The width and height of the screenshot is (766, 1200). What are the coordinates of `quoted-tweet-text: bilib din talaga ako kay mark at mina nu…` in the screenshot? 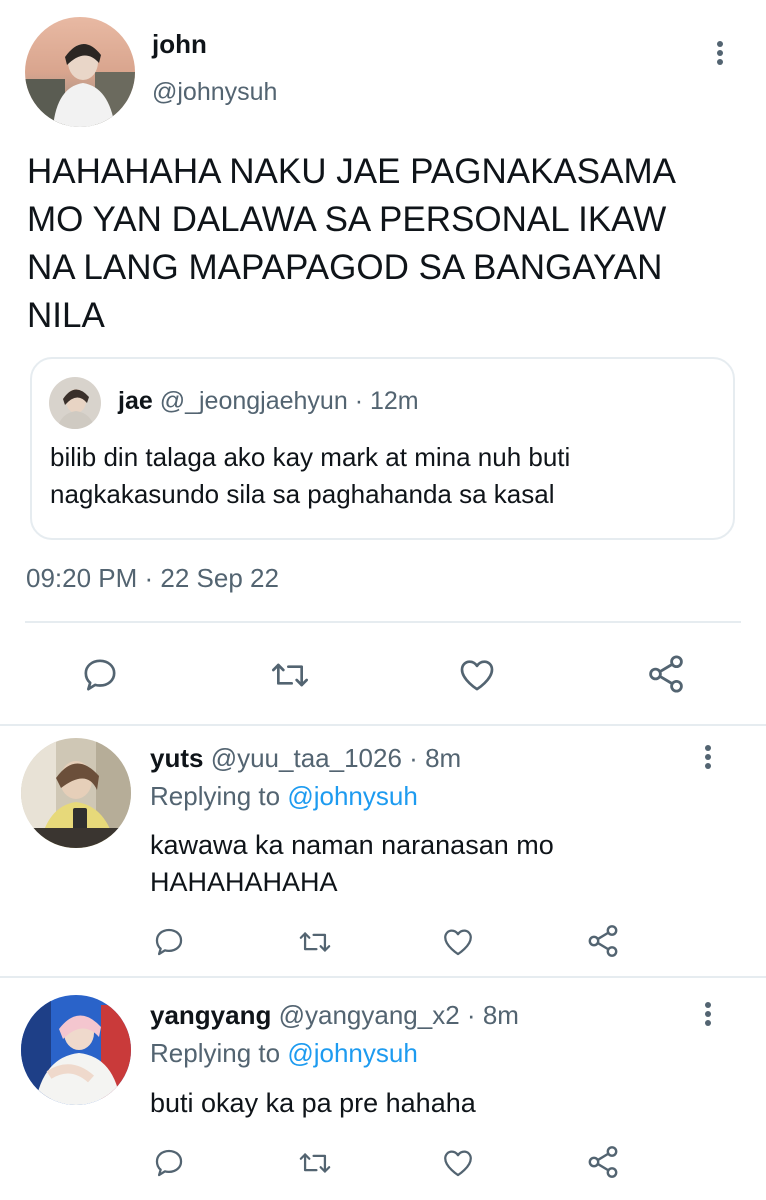 It's located at (385, 476).